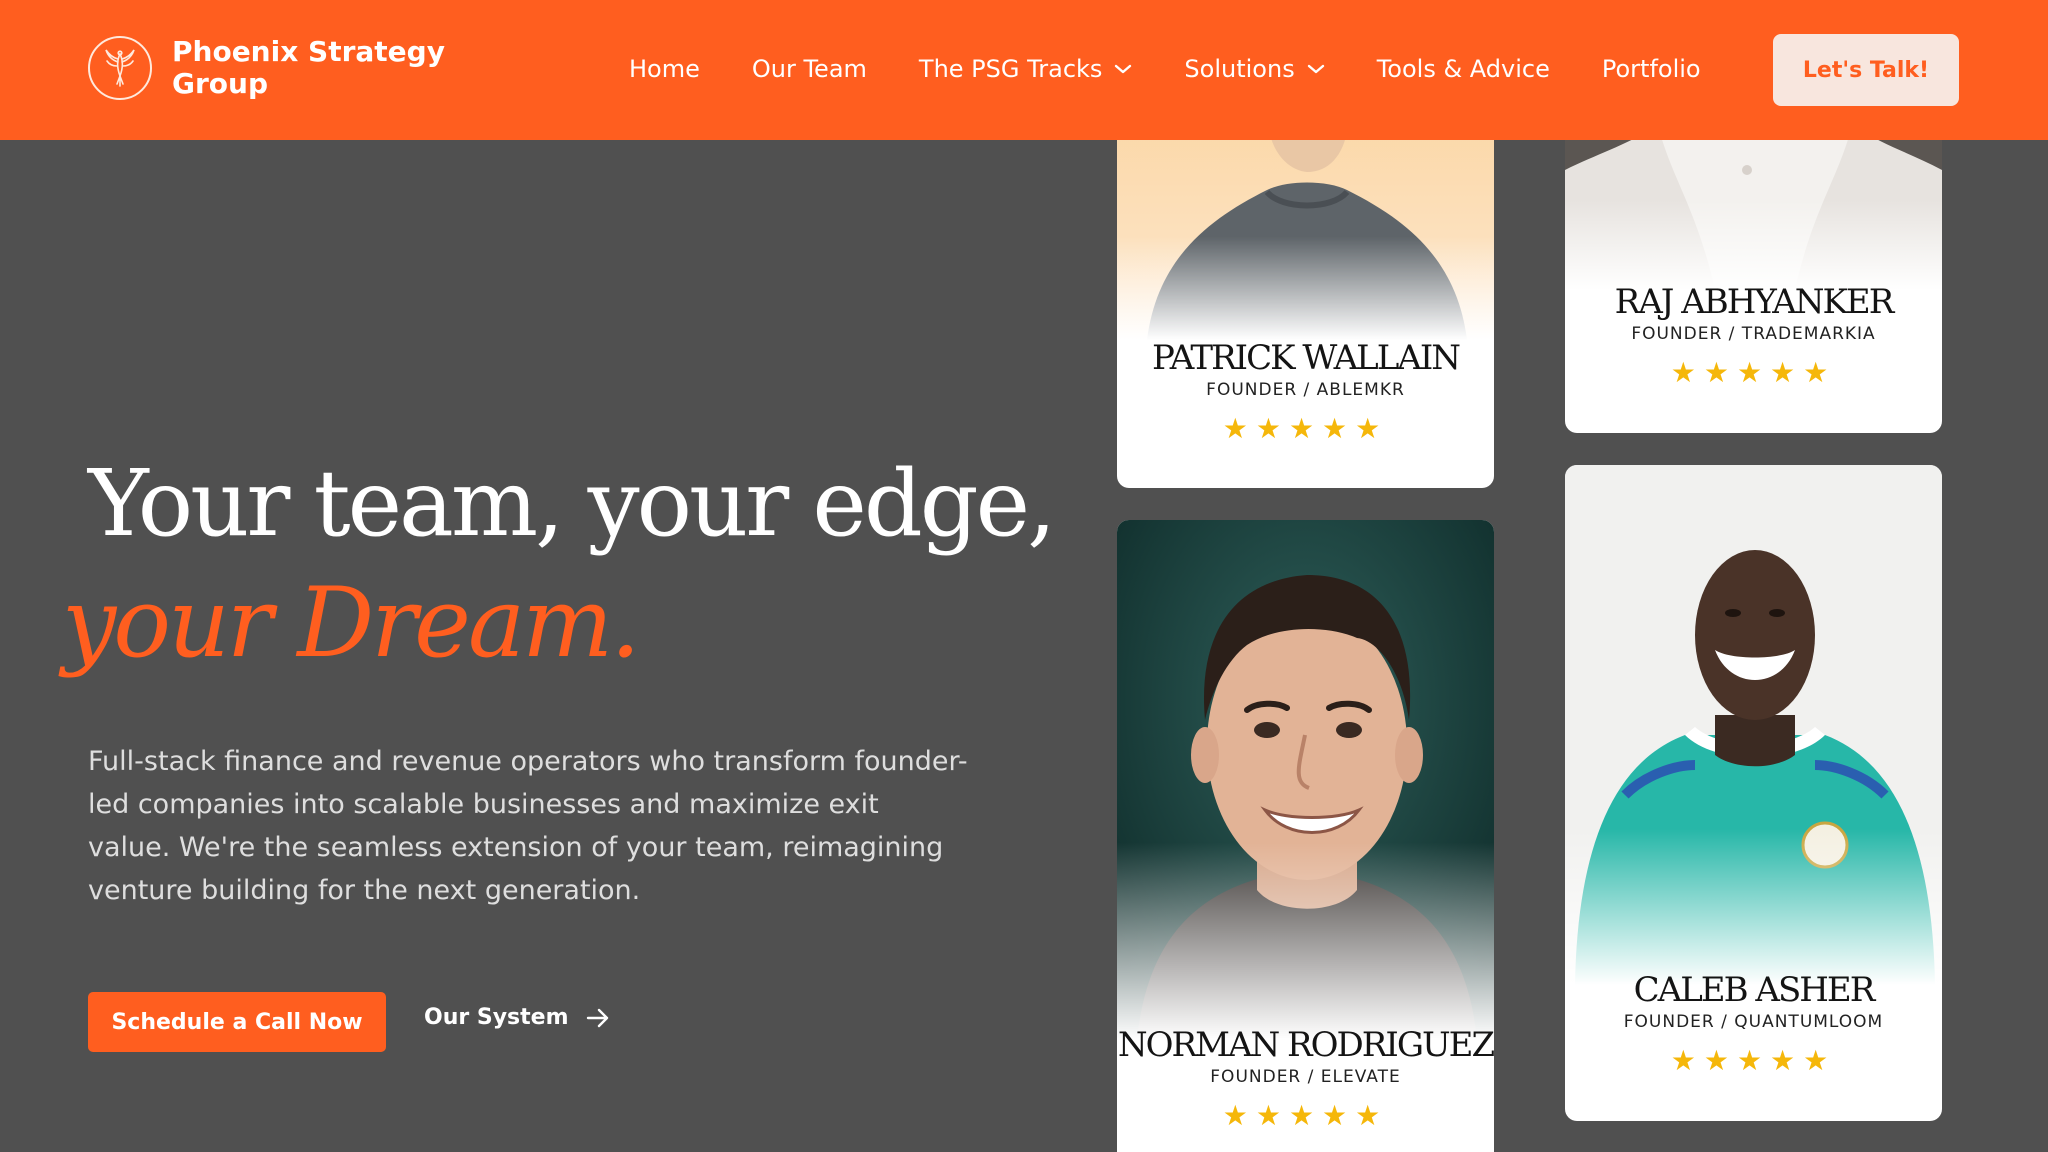 This screenshot has width=2048, height=1152. Describe the element at coordinates (237, 1022) in the screenshot. I see `schedule-call-button: Schedule a Call Now` at that location.